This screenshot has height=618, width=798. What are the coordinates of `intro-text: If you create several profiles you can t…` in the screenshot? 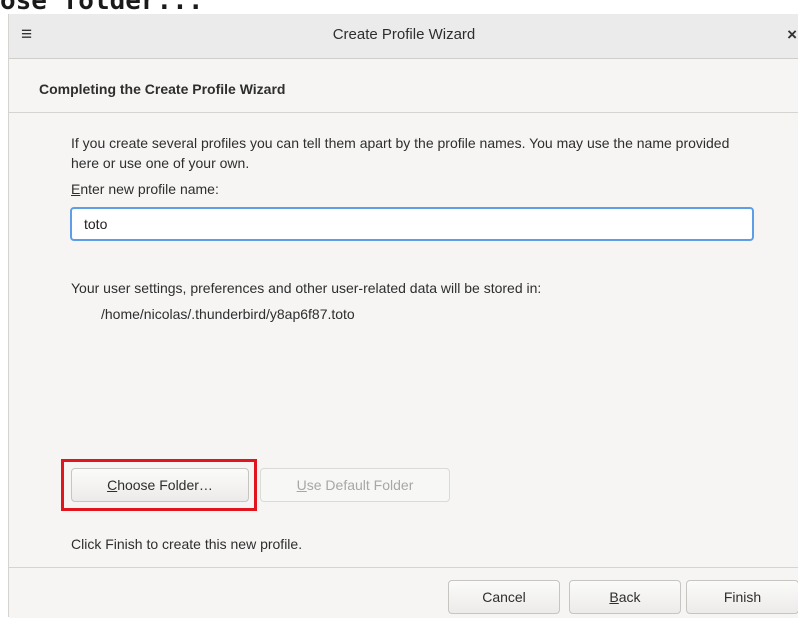 It's located at (400, 153).